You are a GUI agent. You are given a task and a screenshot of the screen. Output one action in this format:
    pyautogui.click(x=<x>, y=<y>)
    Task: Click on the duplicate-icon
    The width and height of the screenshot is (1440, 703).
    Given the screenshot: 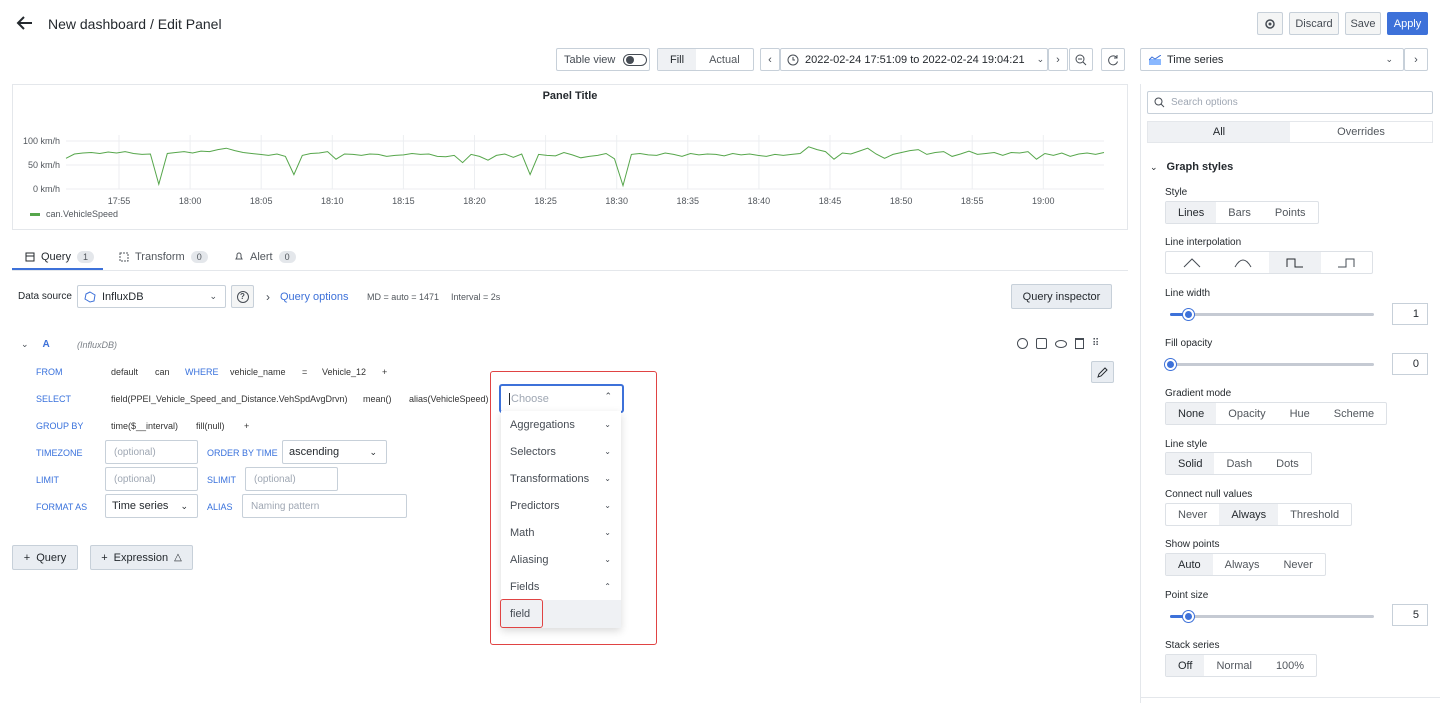 What is the action you would take?
    pyautogui.click(x=1041, y=343)
    